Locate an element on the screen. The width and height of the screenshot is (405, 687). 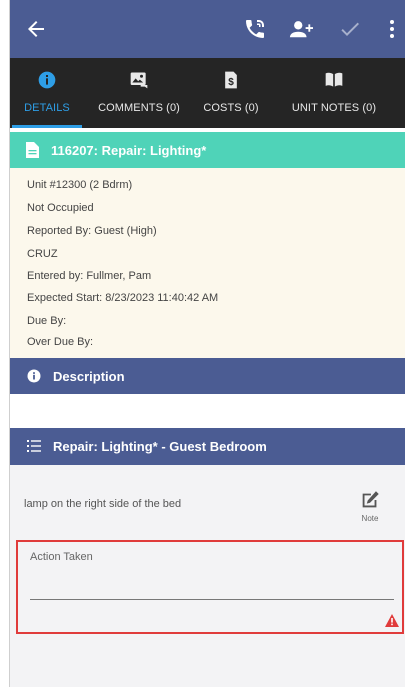
person-add-icon is located at coordinates (301, 29).